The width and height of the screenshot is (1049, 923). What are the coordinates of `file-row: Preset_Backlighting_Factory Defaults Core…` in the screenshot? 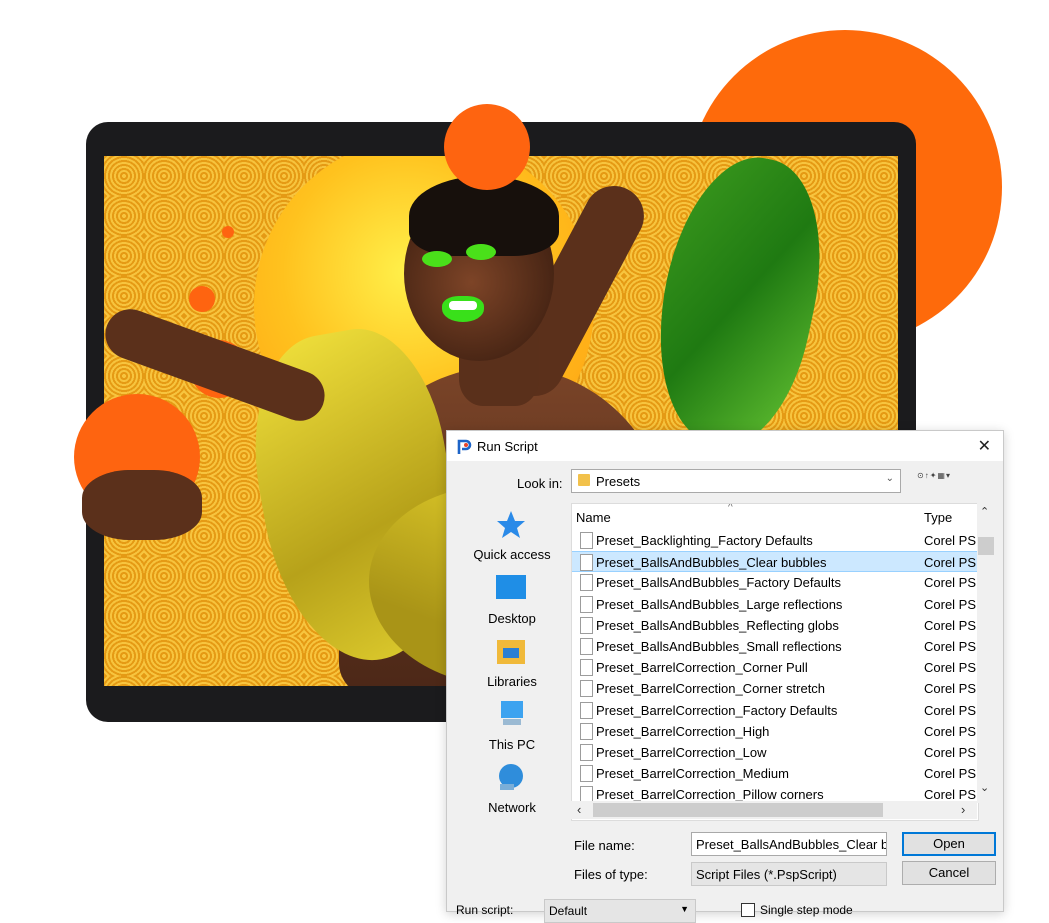 It's located at (775, 540).